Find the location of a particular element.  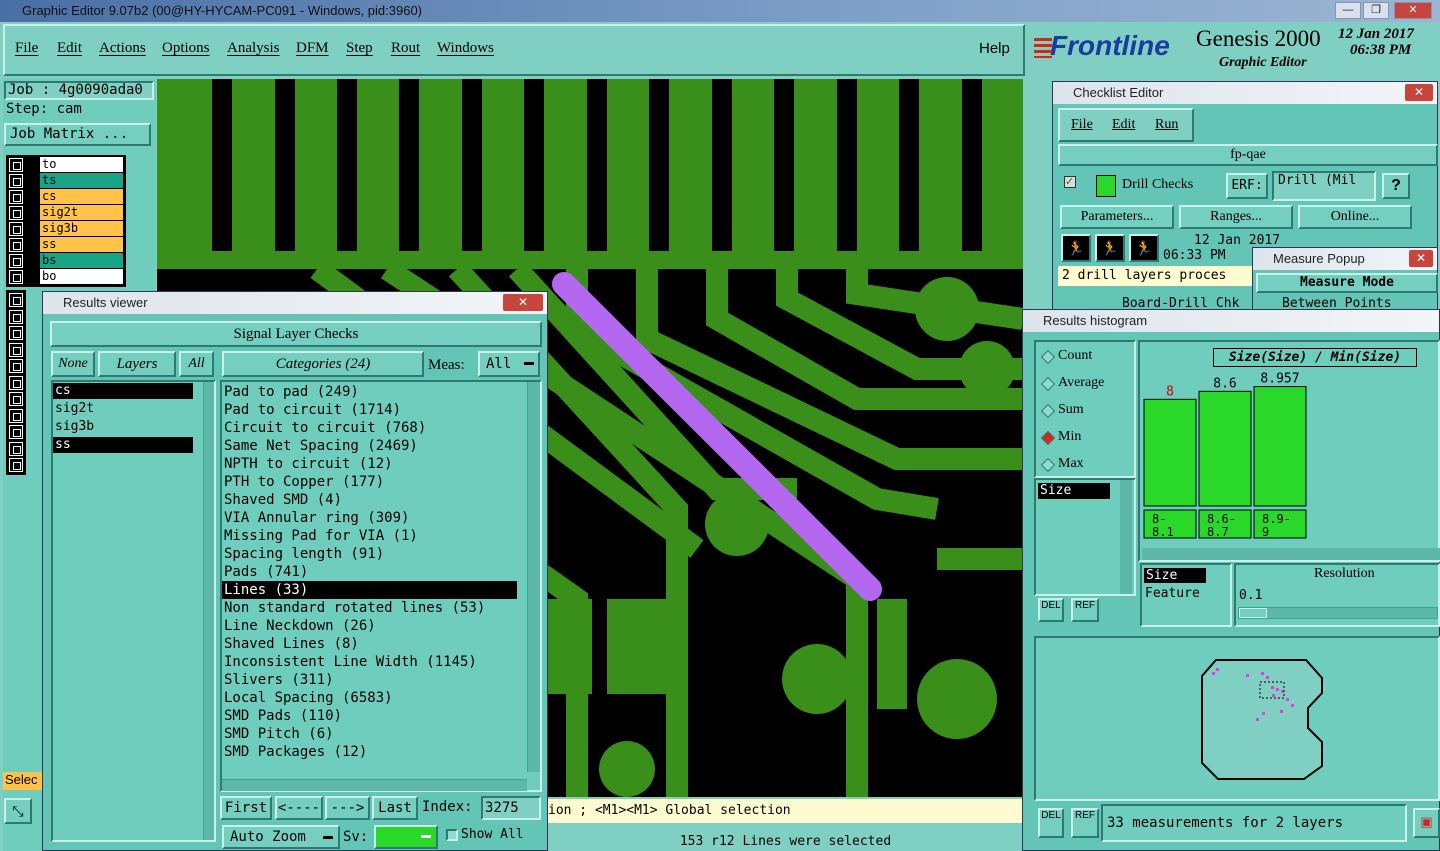

layer-toggle-cs is located at coordinates (16, 197).